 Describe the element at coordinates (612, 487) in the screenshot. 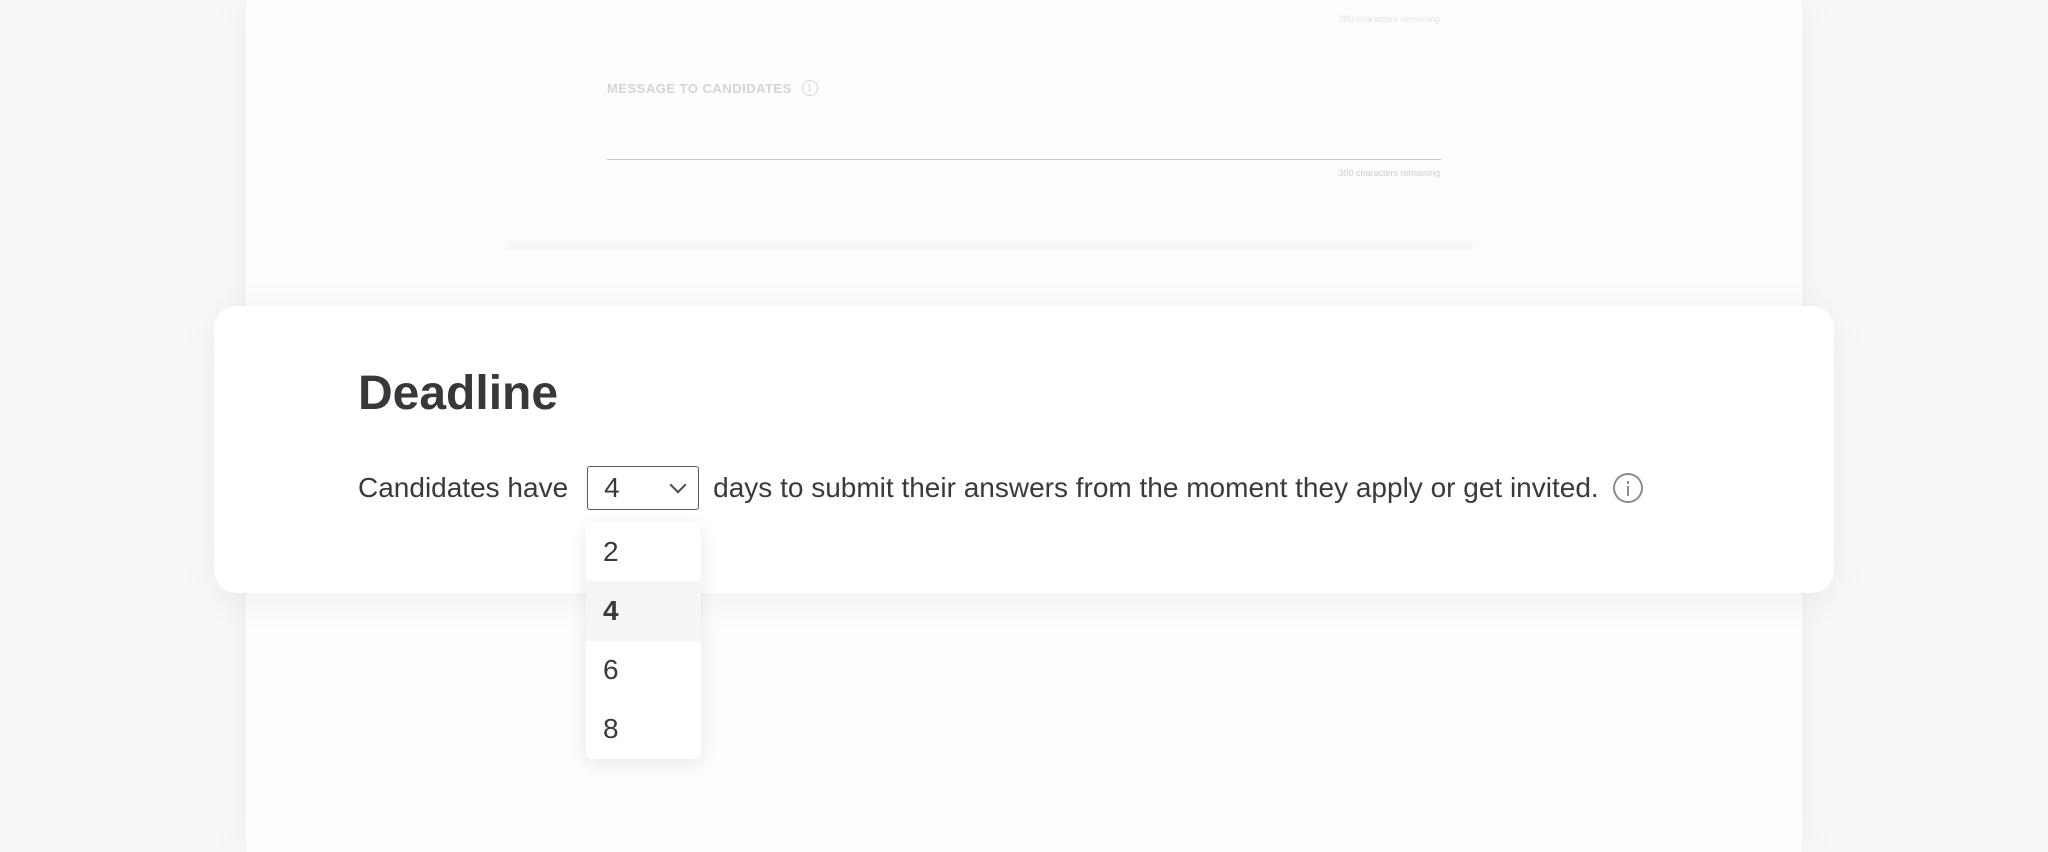

I see `days-select-value: 4` at that location.